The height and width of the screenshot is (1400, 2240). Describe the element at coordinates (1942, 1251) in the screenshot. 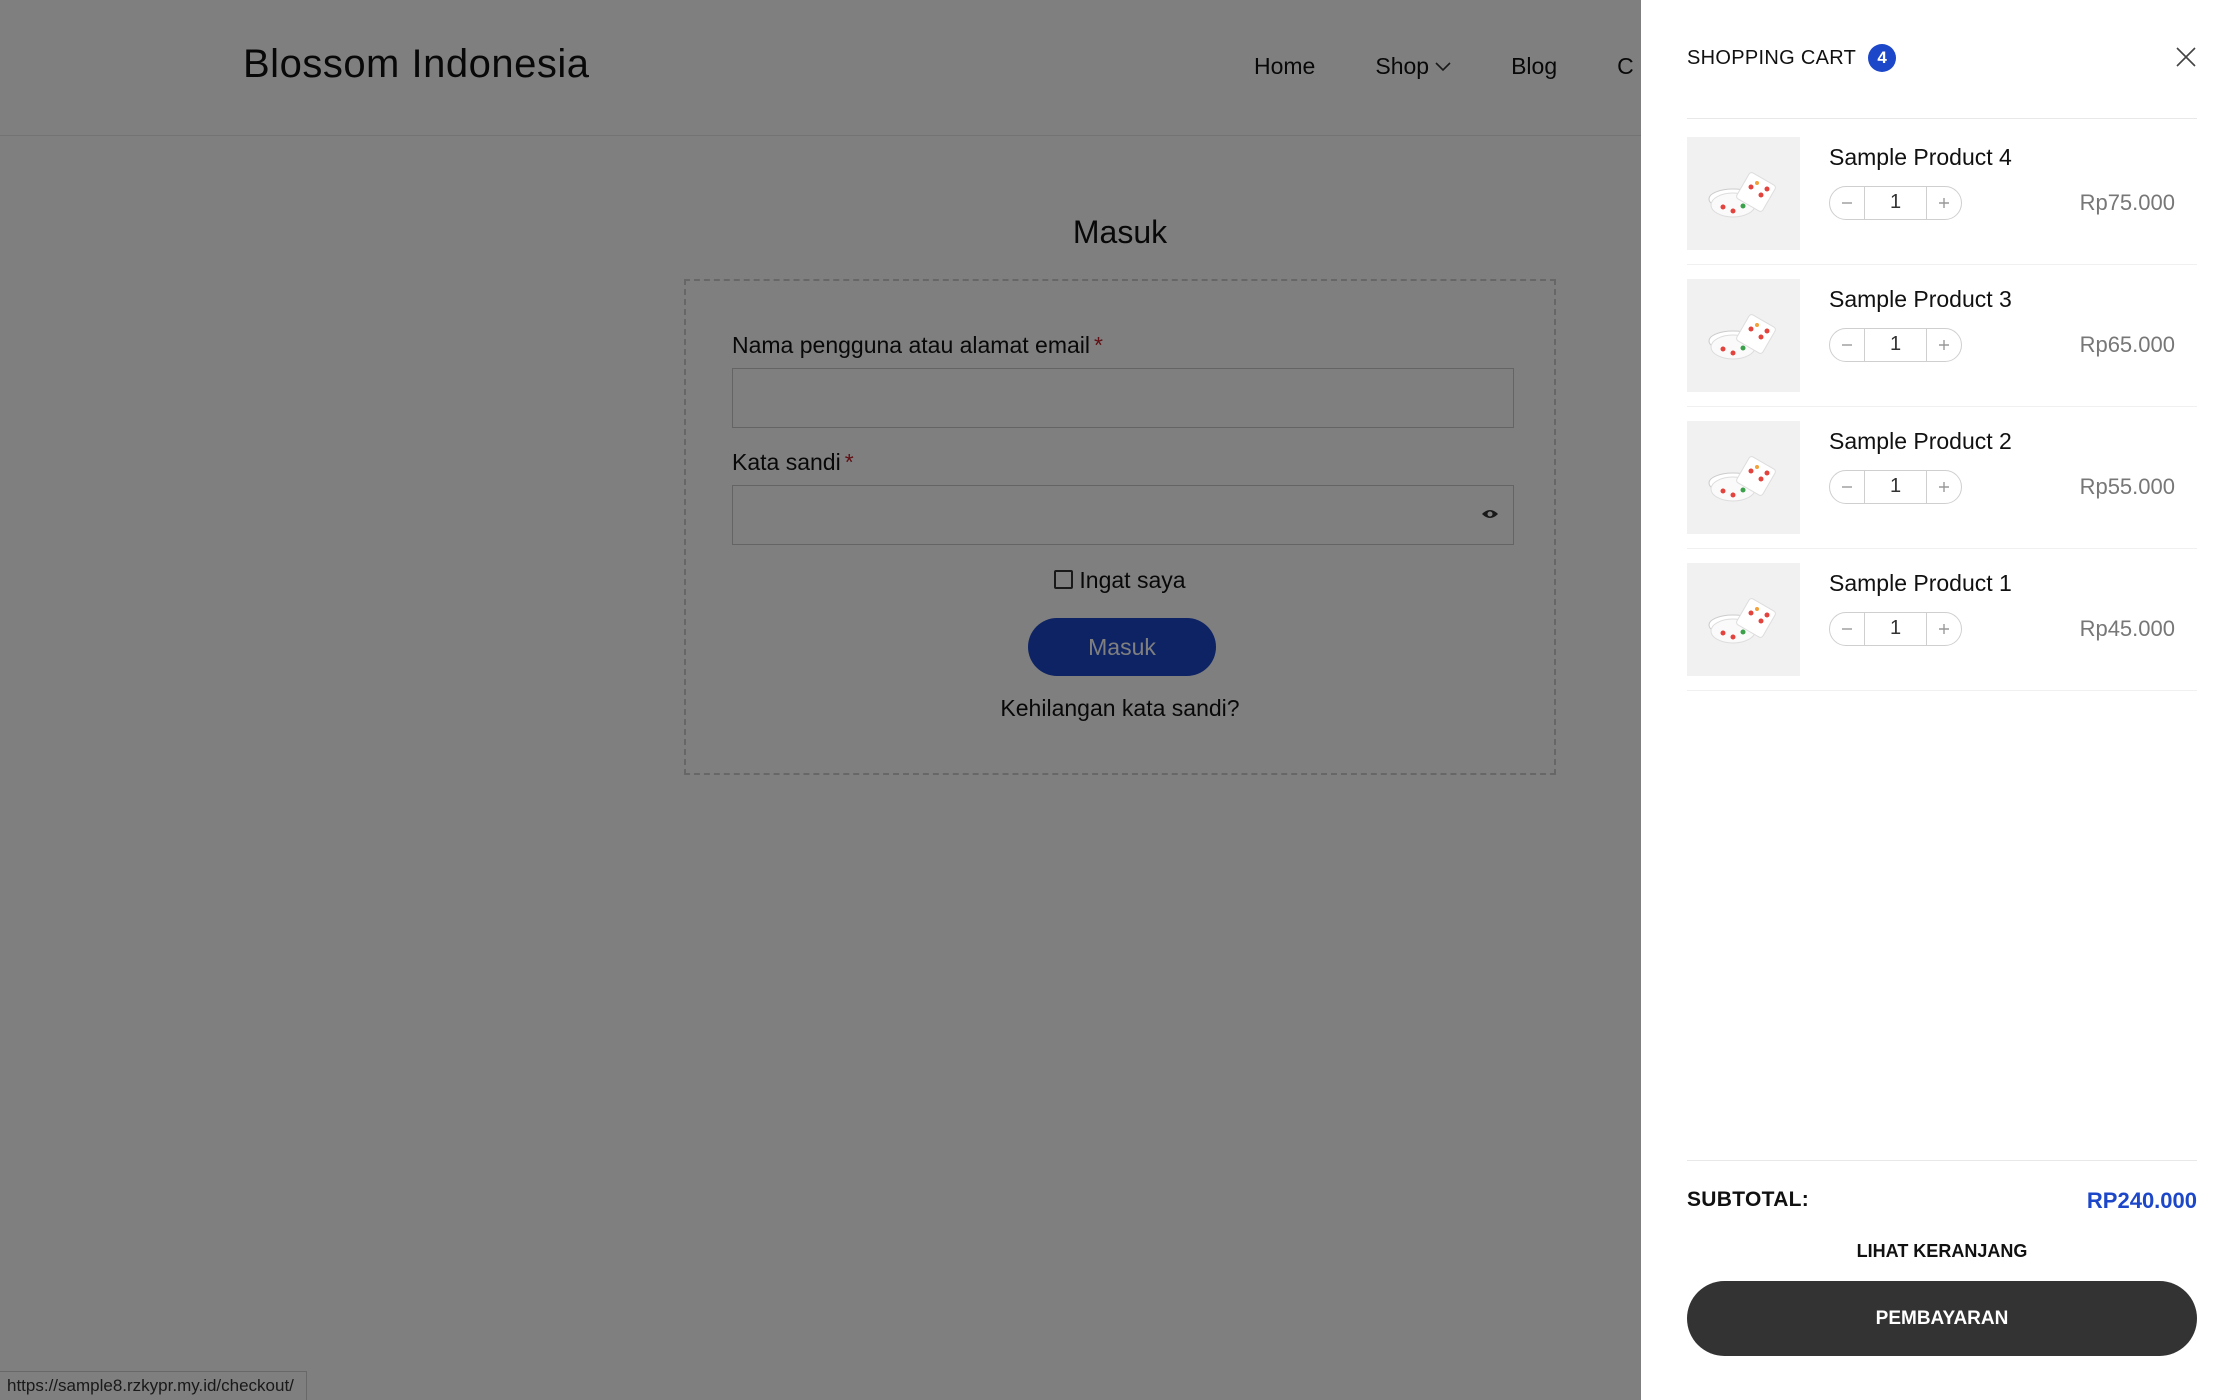

I see `view-cart-link: LIHAT KERANJANG` at that location.